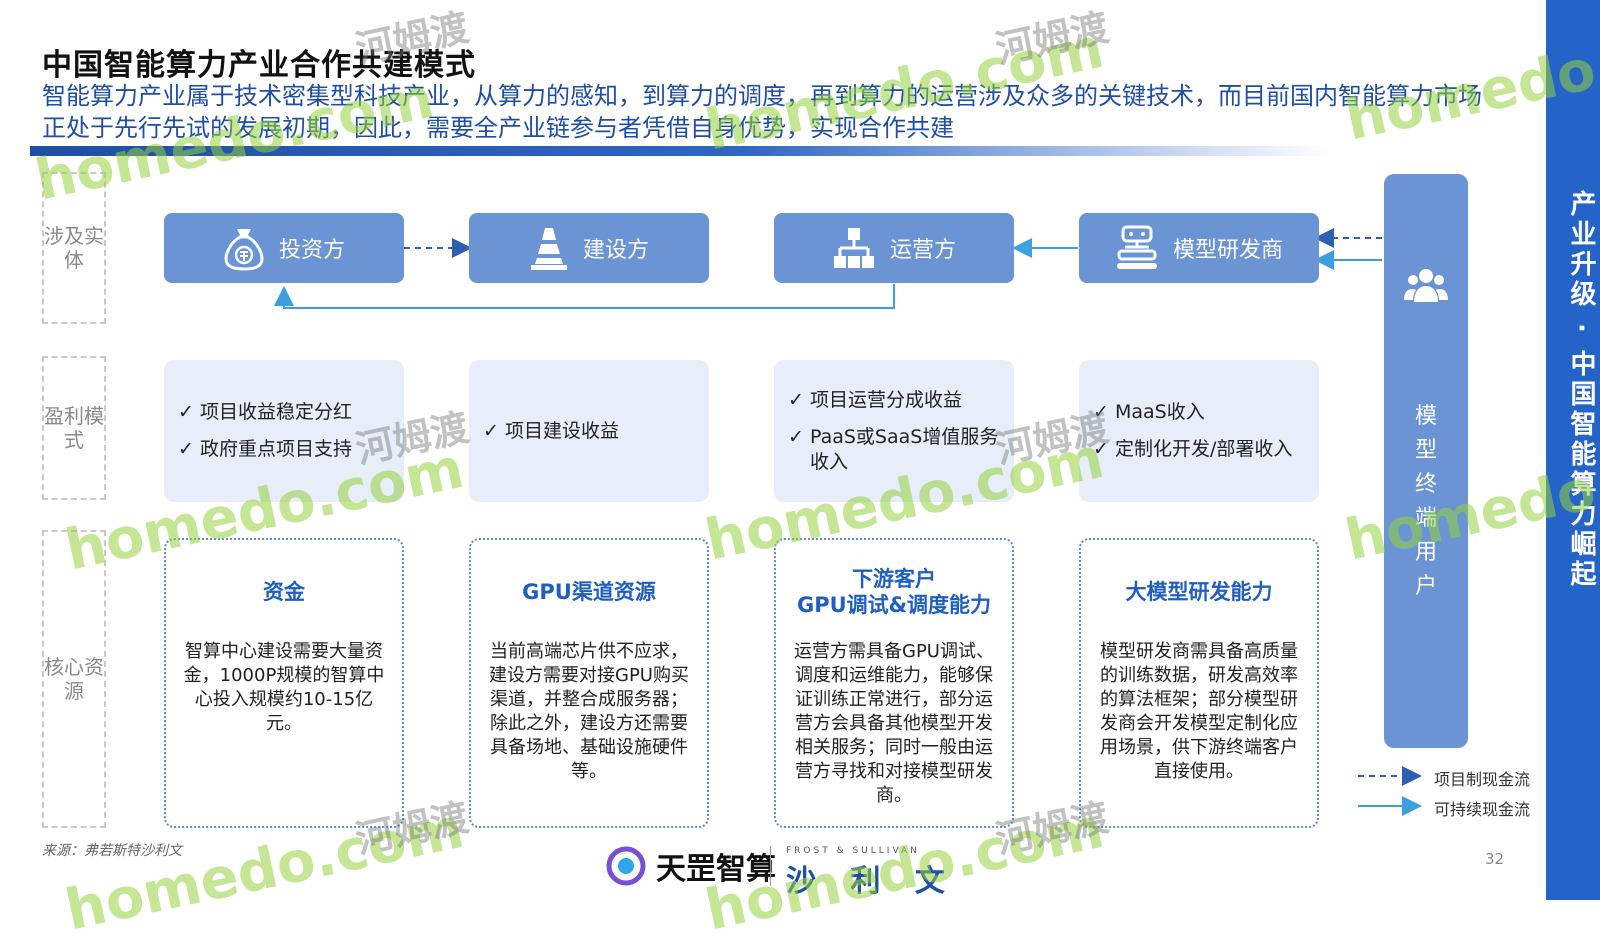 The height and width of the screenshot is (944, 1600). I want to click on entity-operator-label: 运营方, so click(922, 250).